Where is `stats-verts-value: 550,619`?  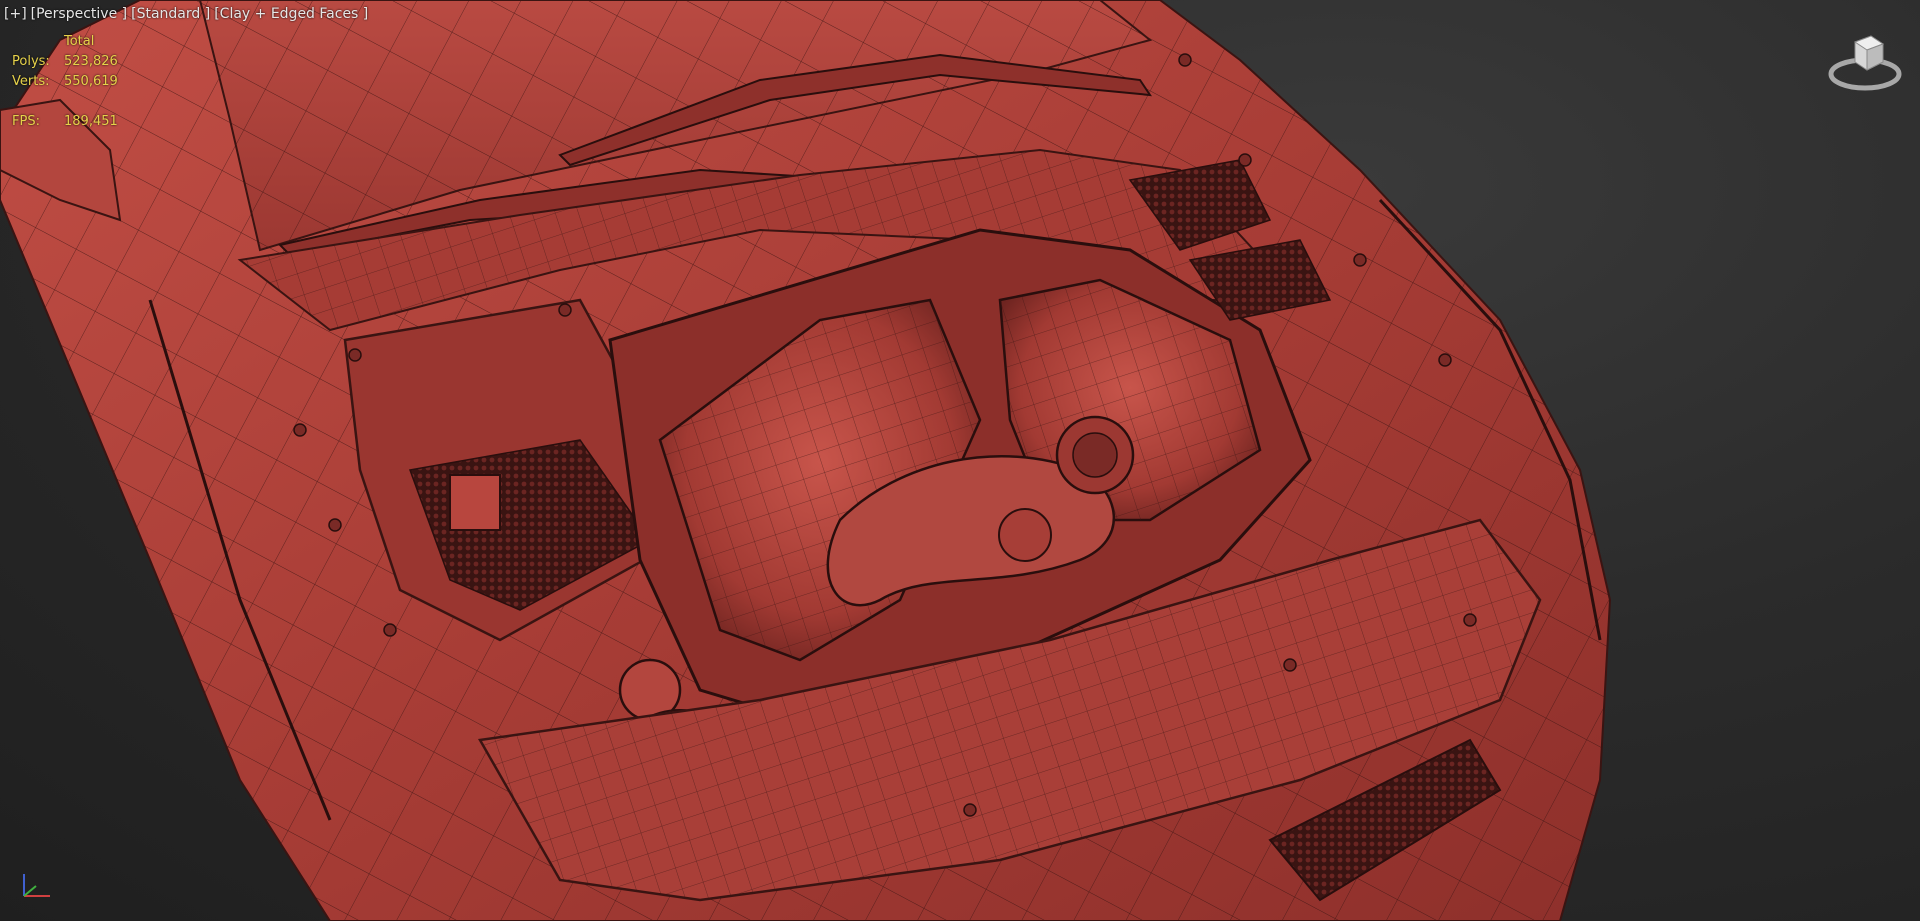
stats-verts-value: 550,619 is located at coordinates (91, 81).